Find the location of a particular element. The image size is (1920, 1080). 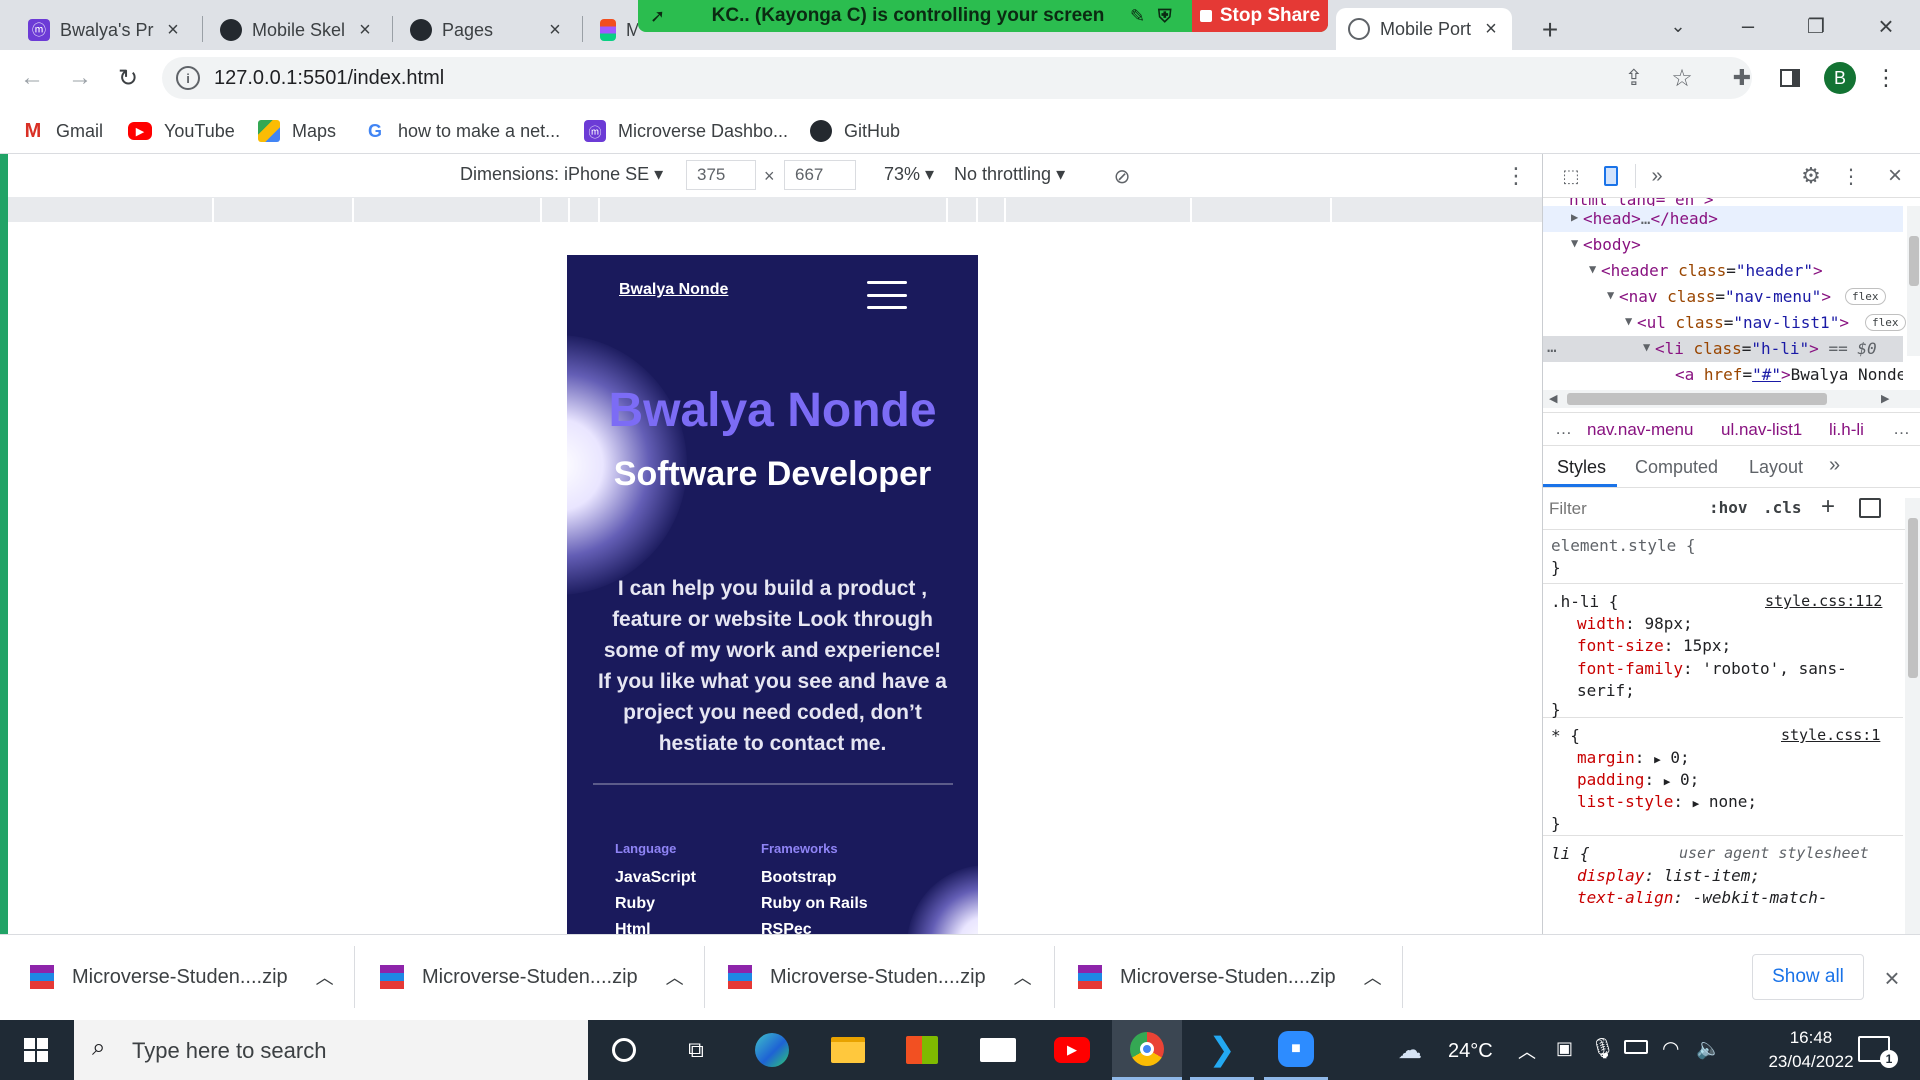

css-property: width is located at coordinates (1601, 623).